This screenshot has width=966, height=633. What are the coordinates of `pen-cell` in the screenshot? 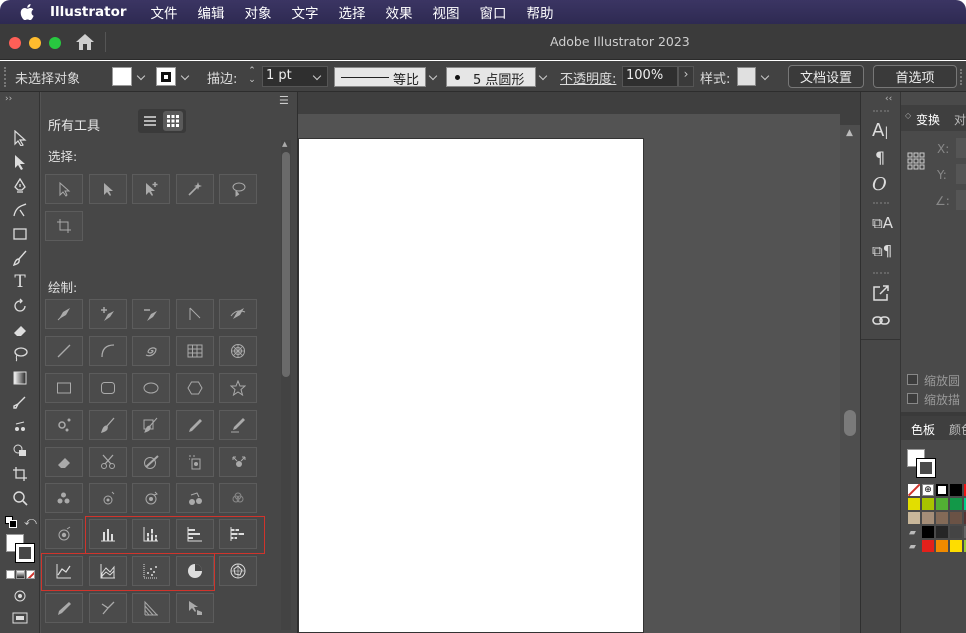 It's located at (64, 314).